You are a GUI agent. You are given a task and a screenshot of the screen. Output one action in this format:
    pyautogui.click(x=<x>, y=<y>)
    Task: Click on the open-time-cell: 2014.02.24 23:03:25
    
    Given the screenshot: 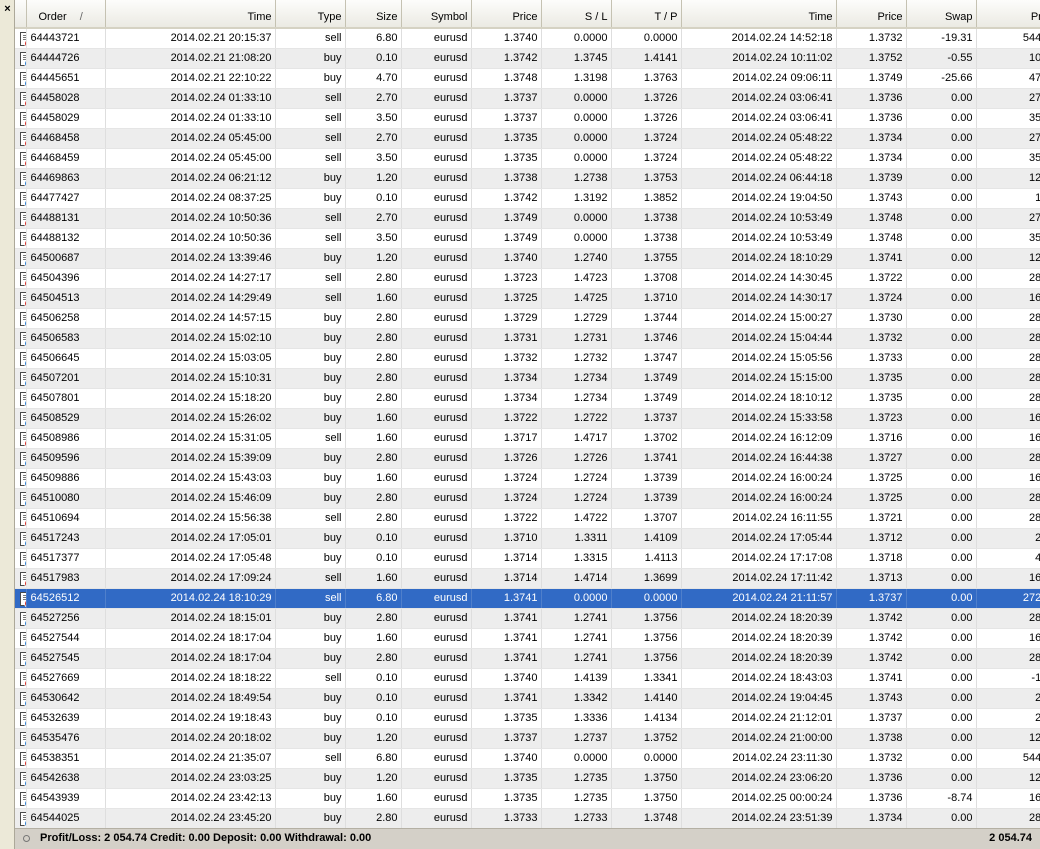 What is the action you would take?
    pyautogui.click(x=190, y=778)
    